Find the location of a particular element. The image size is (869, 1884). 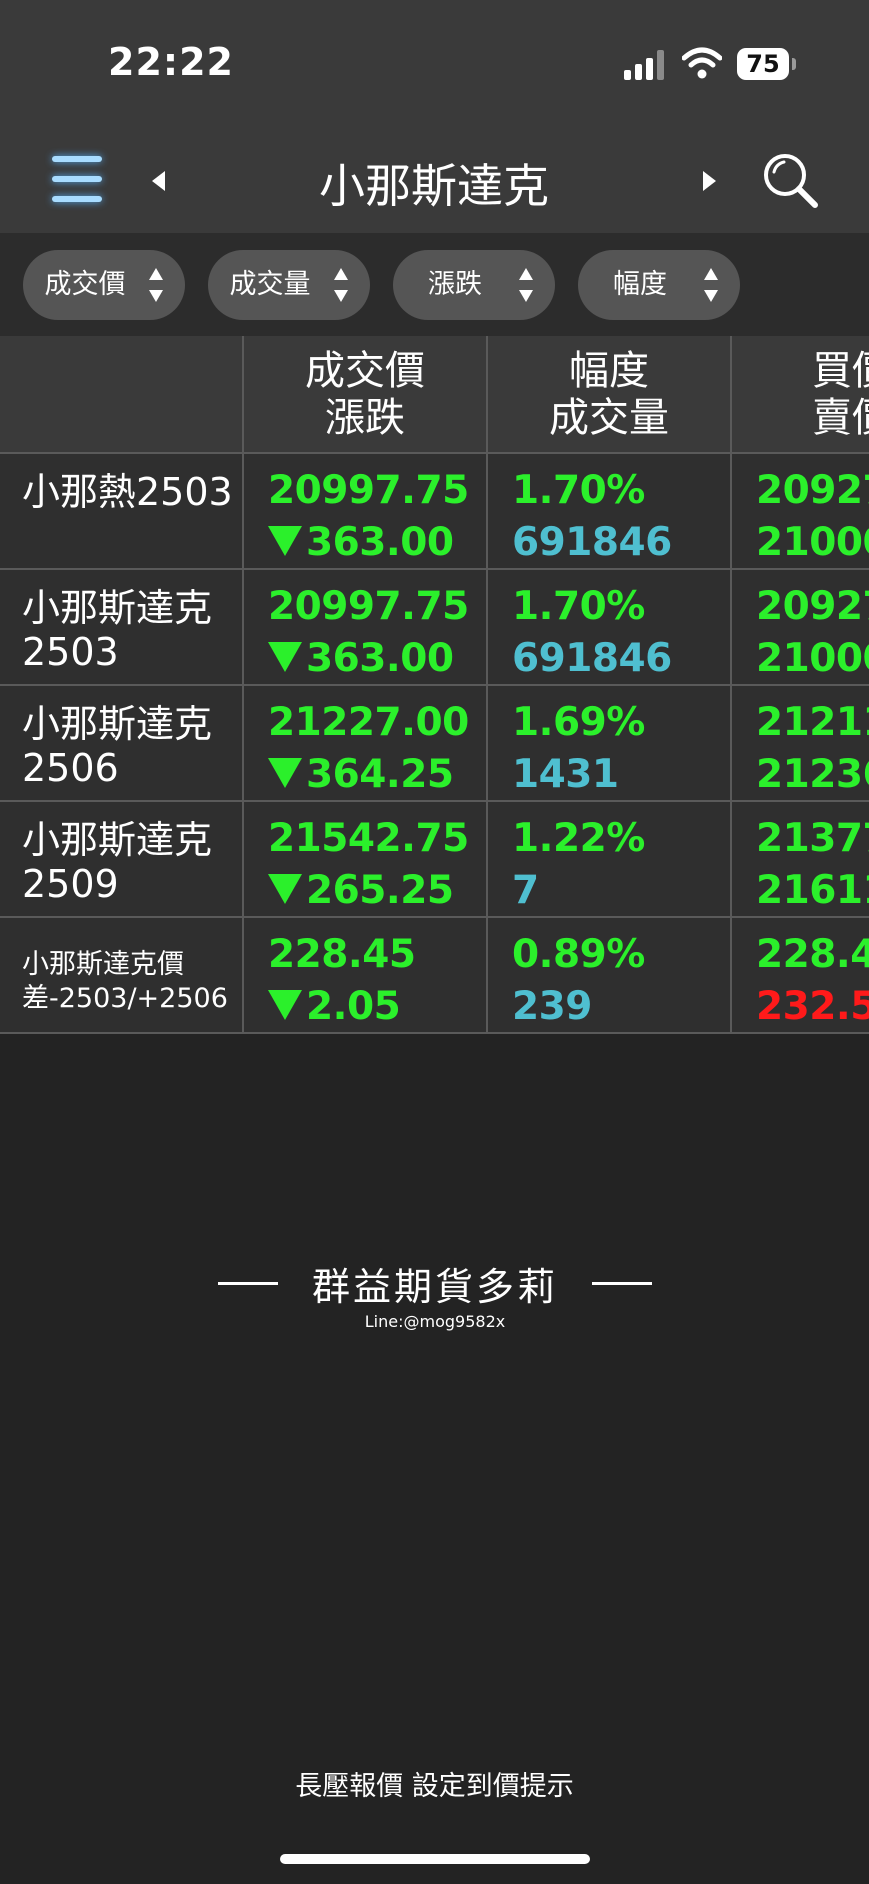

sort-chip-volume: 成交量 is located at coordinates (289, 285).